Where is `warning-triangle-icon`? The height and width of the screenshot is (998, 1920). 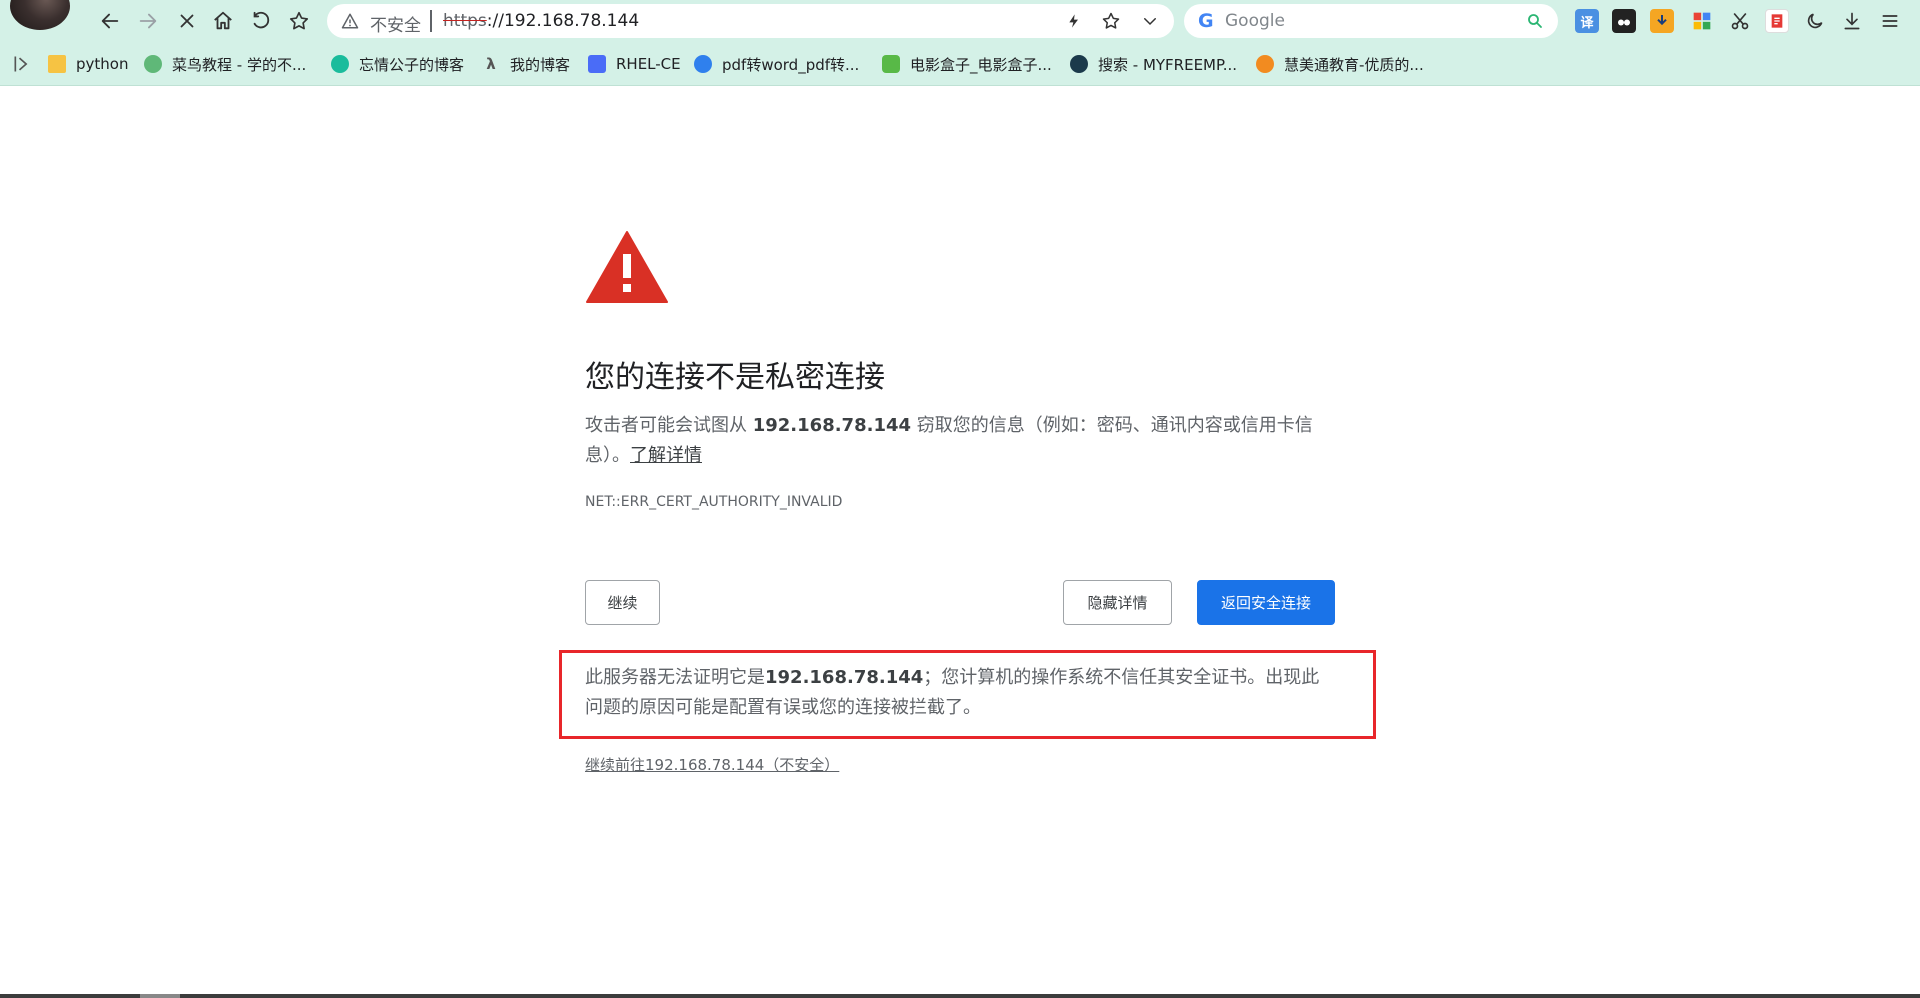
warning-triangle-icon is located at coordinates (350, 21).